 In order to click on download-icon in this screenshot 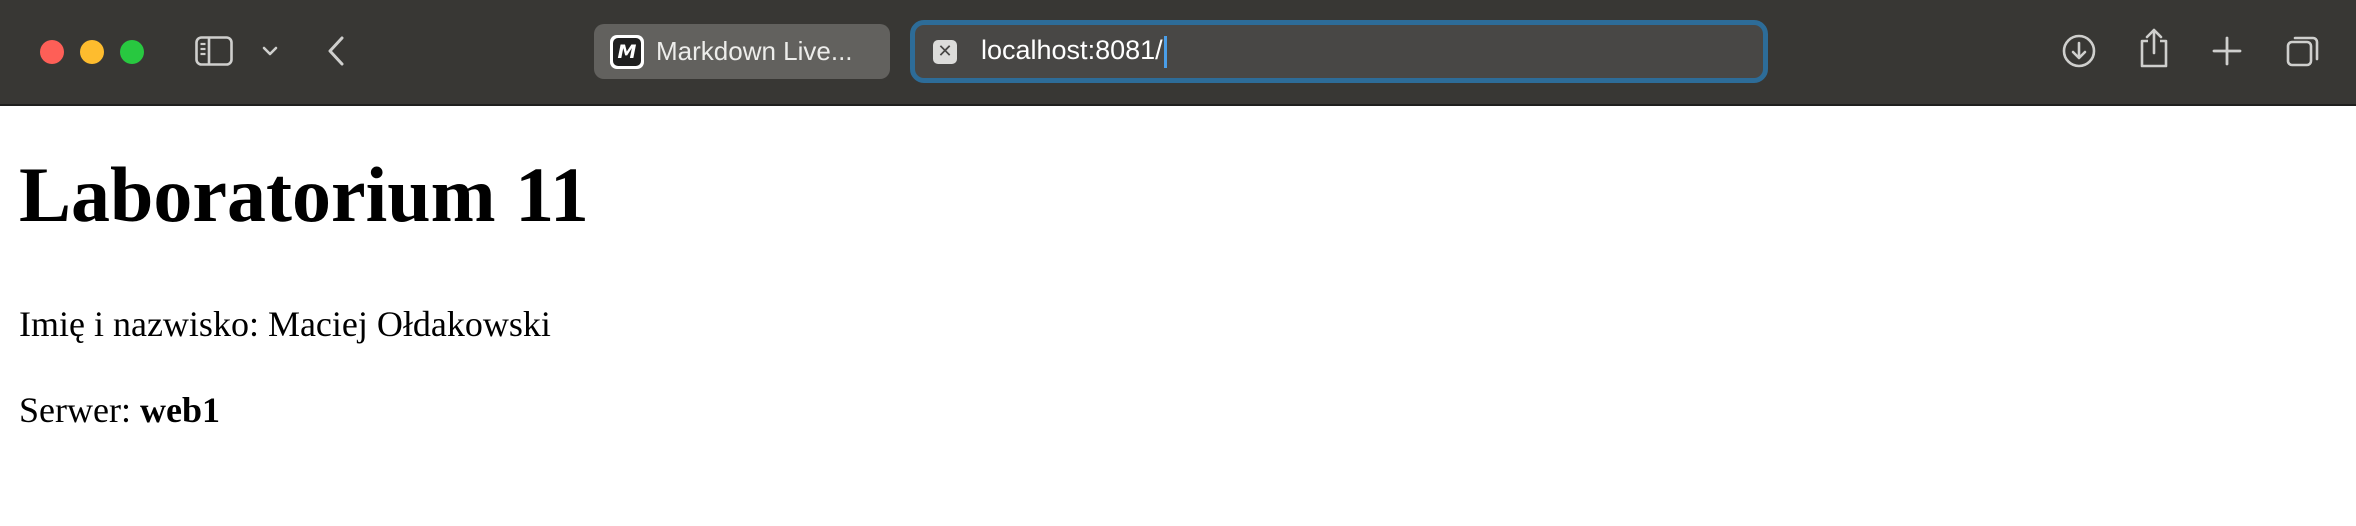, I will do `click(2079, 51)`.